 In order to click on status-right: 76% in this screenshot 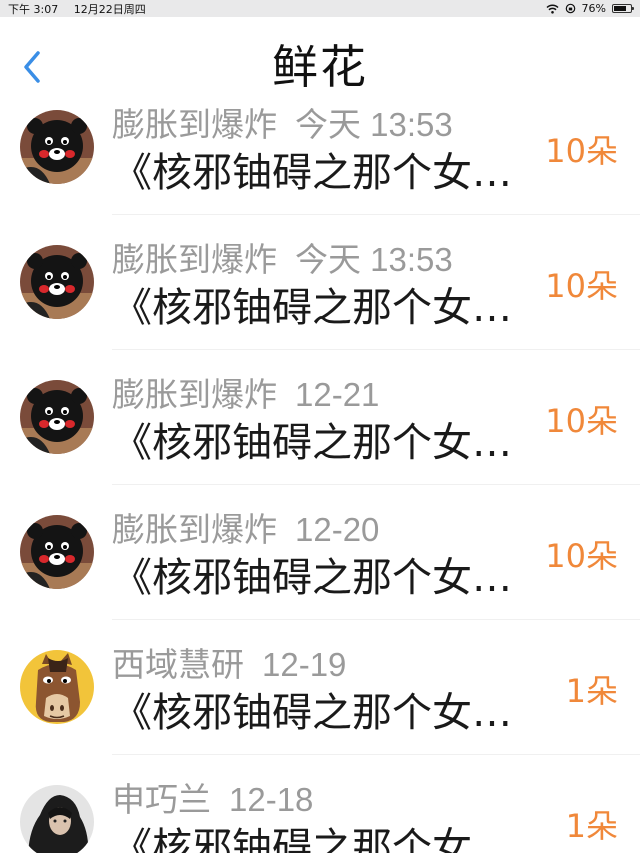, I will do `click(590, 8)`.